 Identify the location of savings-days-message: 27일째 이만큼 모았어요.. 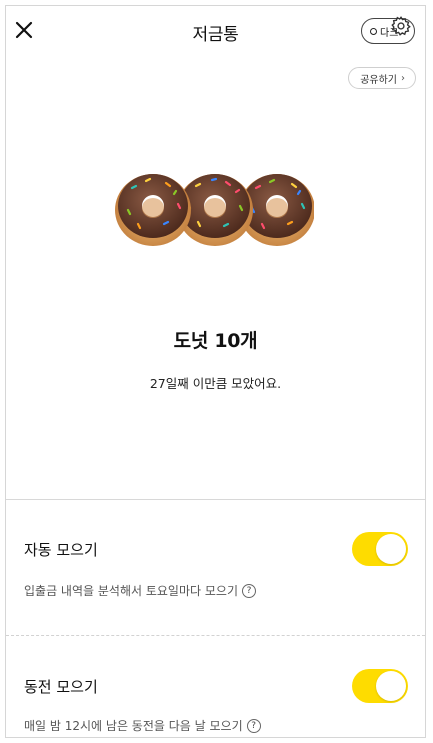
(215, 383).